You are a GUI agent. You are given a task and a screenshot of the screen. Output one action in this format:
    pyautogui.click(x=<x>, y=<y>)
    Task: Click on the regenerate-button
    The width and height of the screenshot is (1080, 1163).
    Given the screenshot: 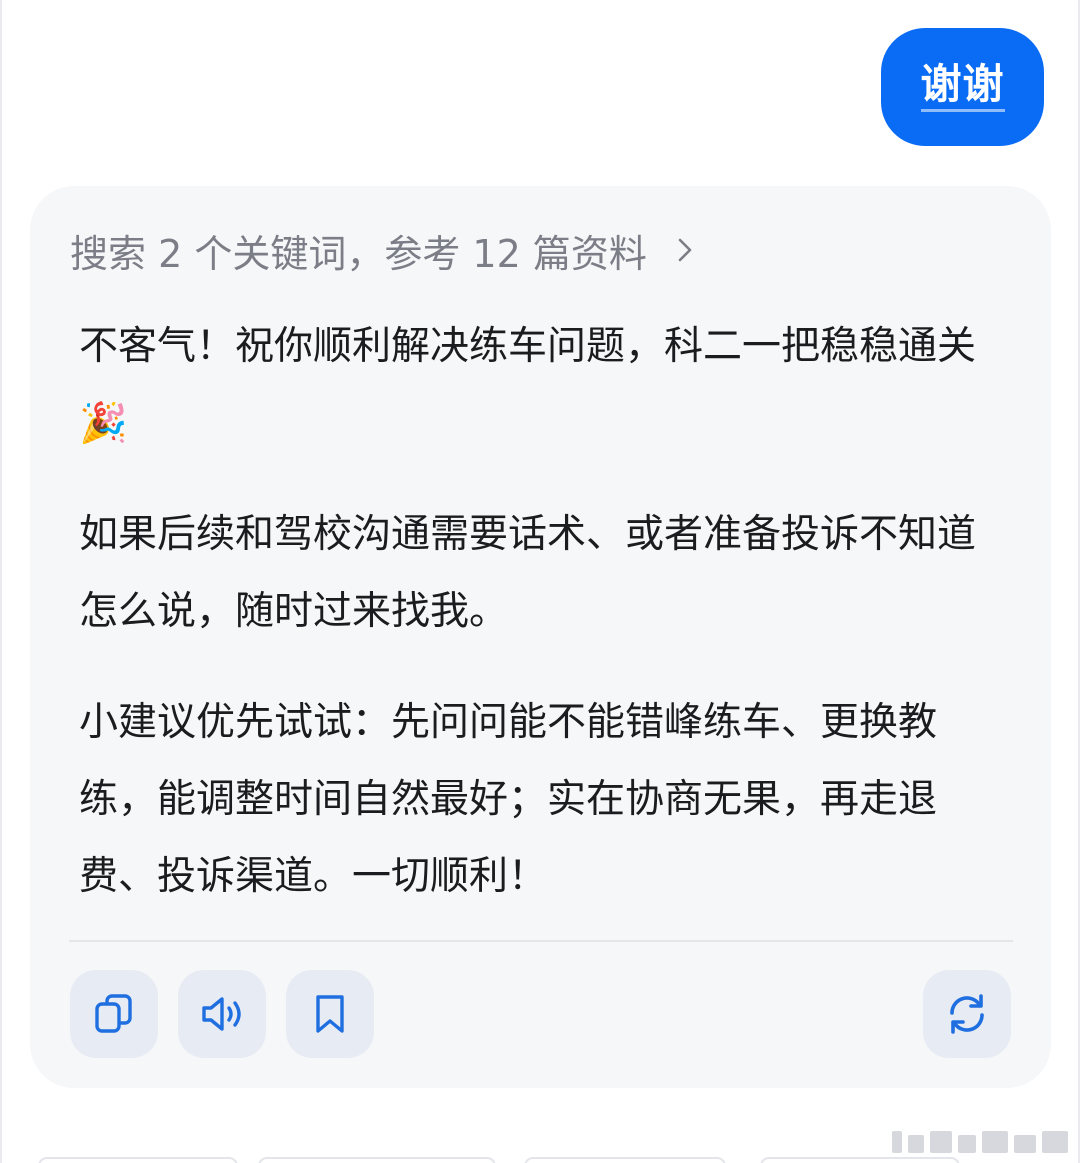 What is the action you would take?
    pyautogui.click(x=967, y=1014)
    